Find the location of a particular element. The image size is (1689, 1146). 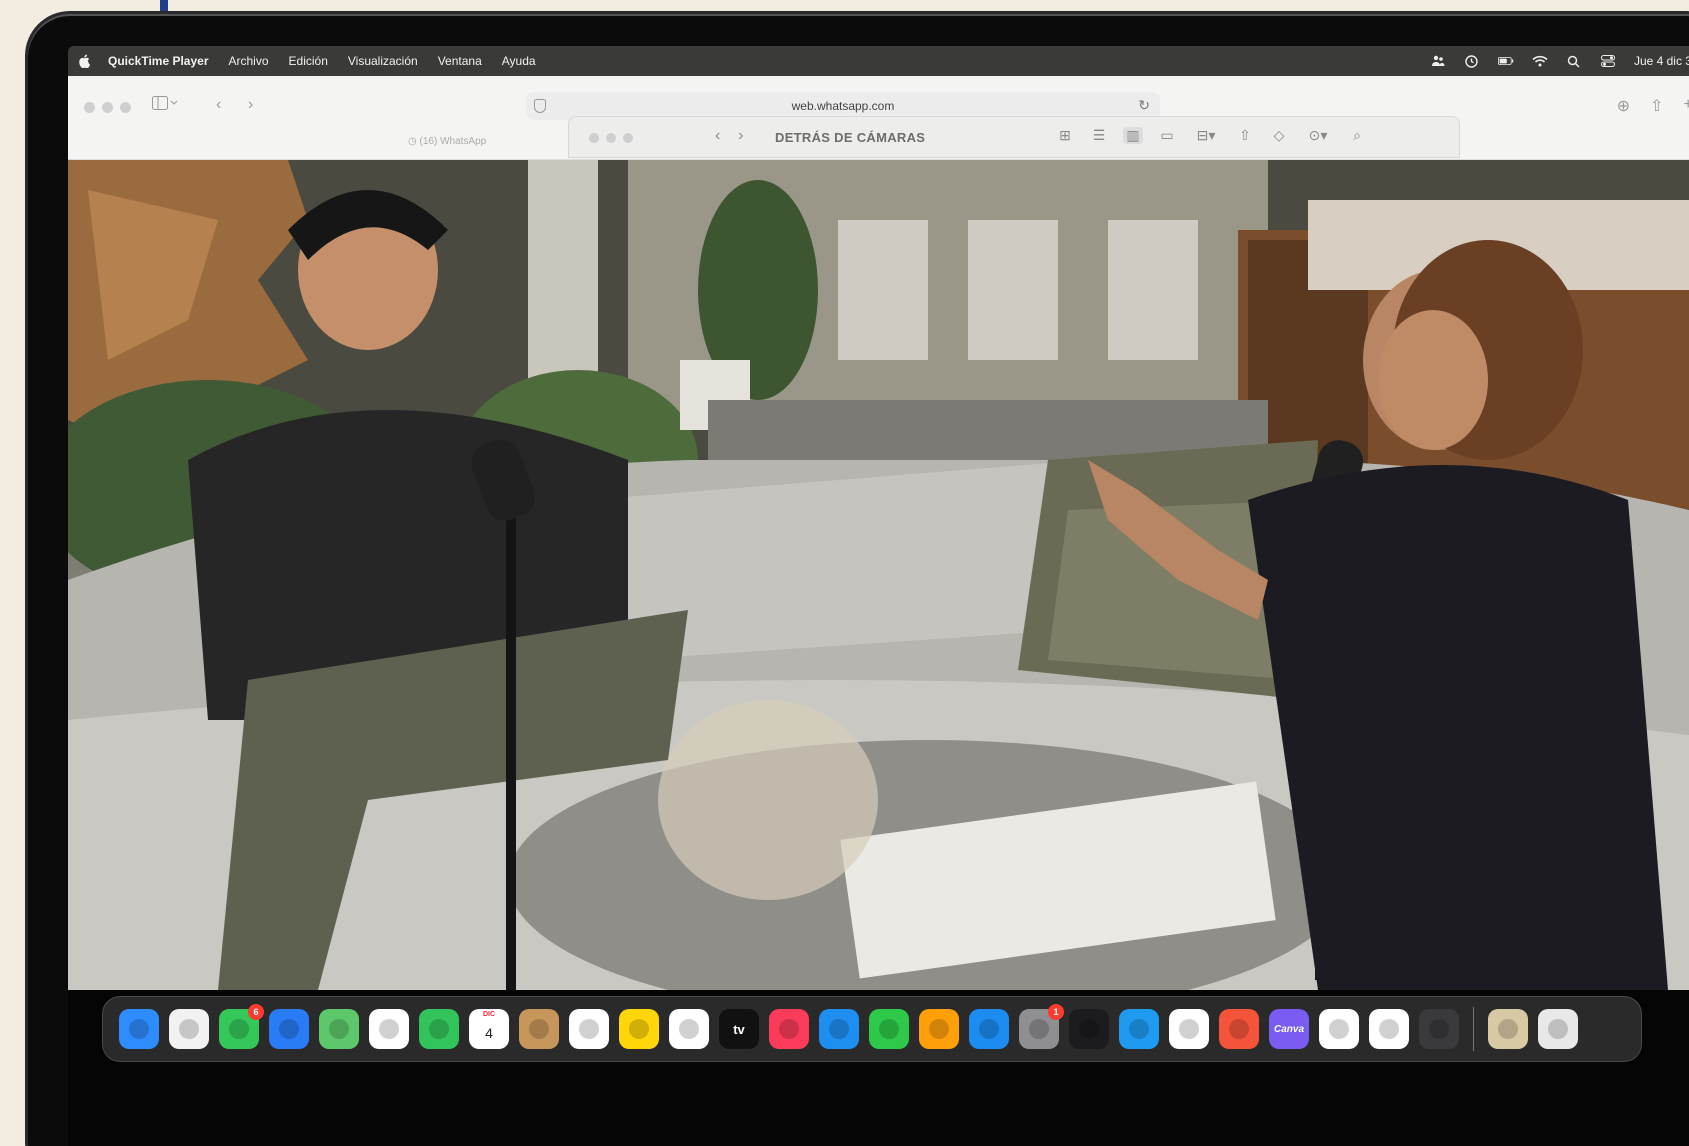

facetime-icon is located at coordinates (439, 1029).